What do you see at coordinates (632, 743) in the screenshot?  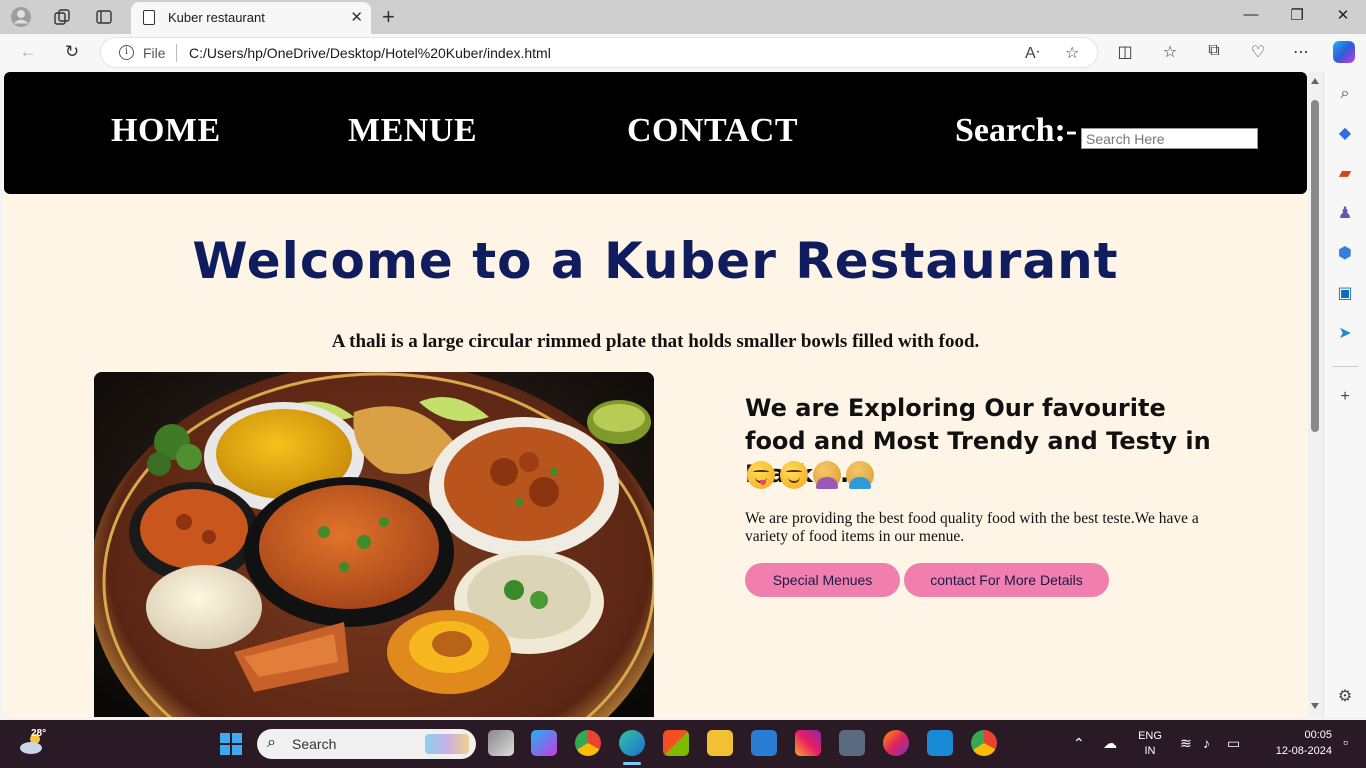 I see `edge-icon` at bounding box center [632, 743].